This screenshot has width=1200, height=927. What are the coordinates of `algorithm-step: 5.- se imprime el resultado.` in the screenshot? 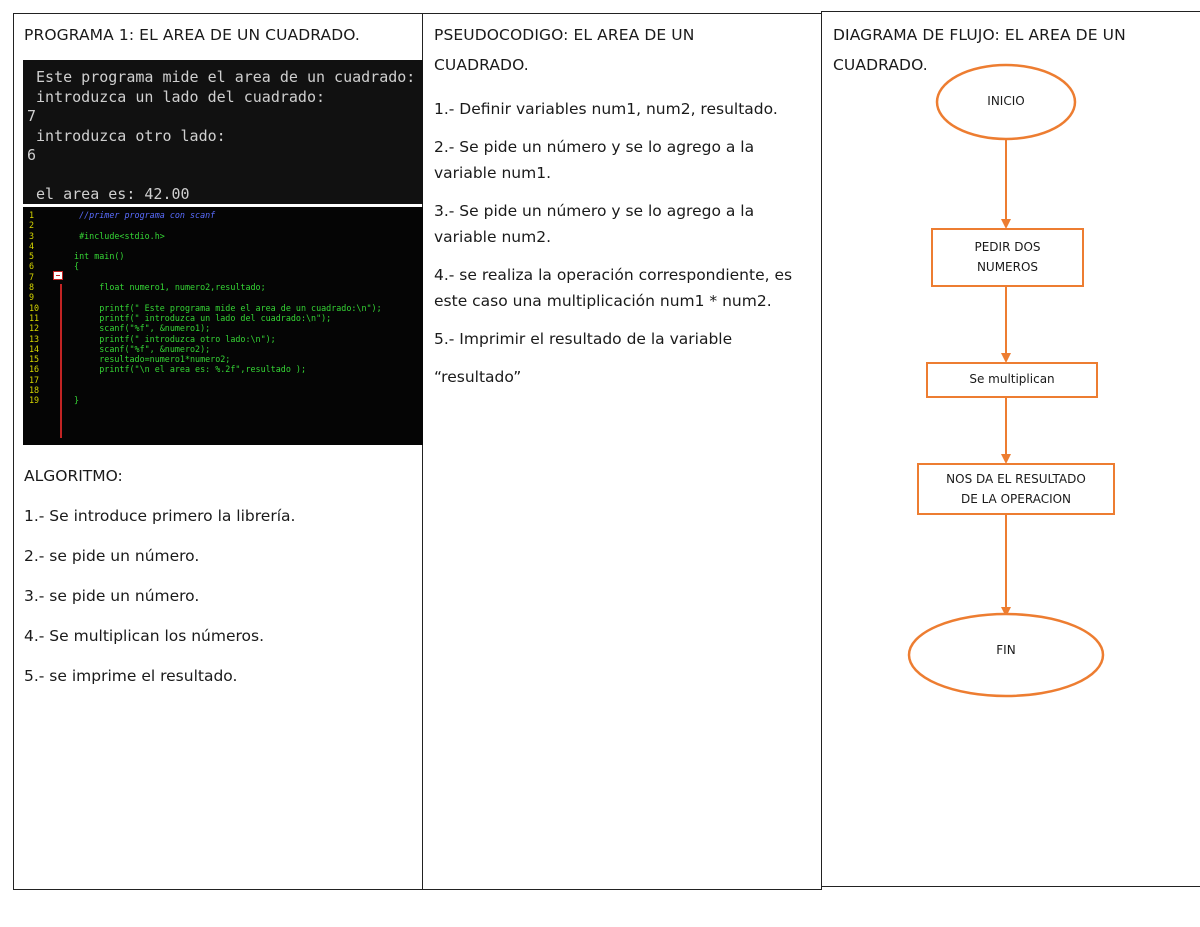 It's located at (131, 676).